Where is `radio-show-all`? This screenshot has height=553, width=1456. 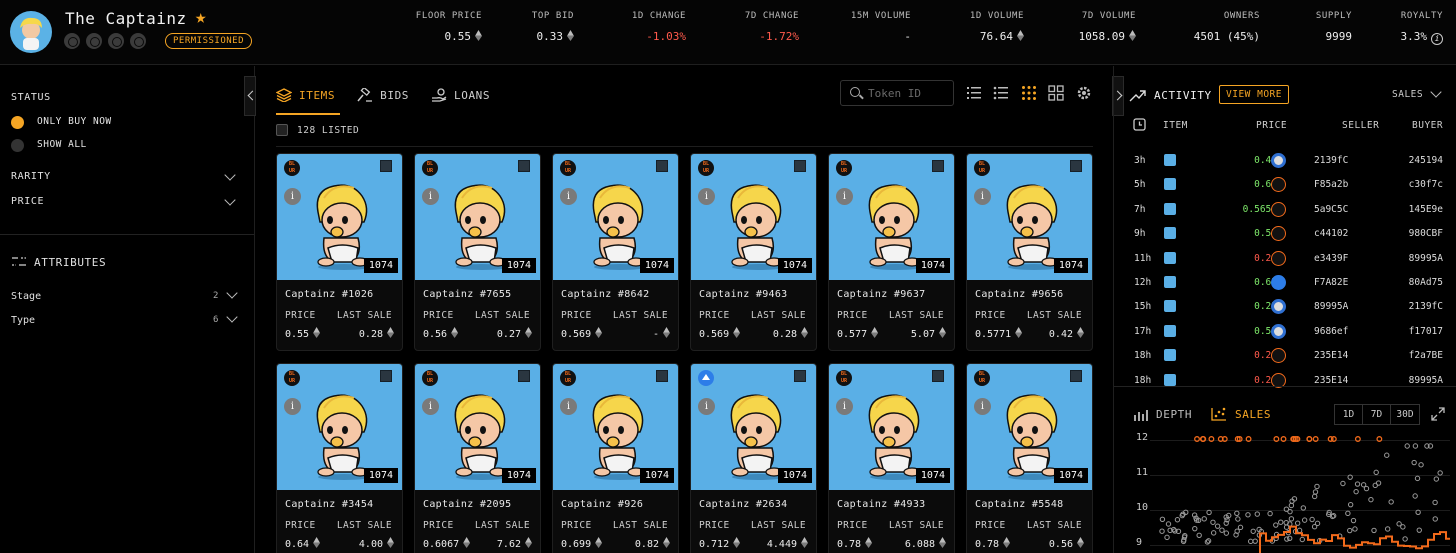
radio-show-all is located at coordinates (17, 145).